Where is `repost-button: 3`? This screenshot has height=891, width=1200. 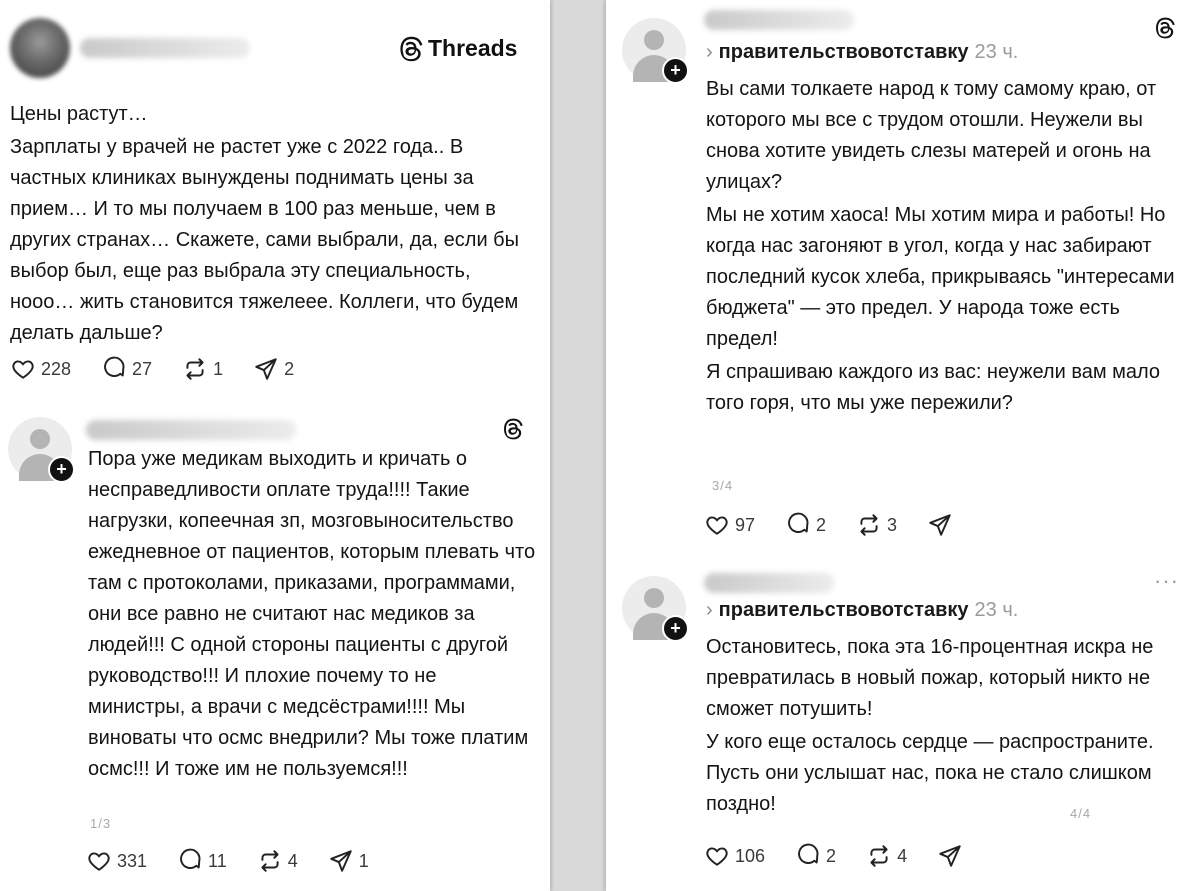 repost-button: 3 is located at coordinates (876, 525).